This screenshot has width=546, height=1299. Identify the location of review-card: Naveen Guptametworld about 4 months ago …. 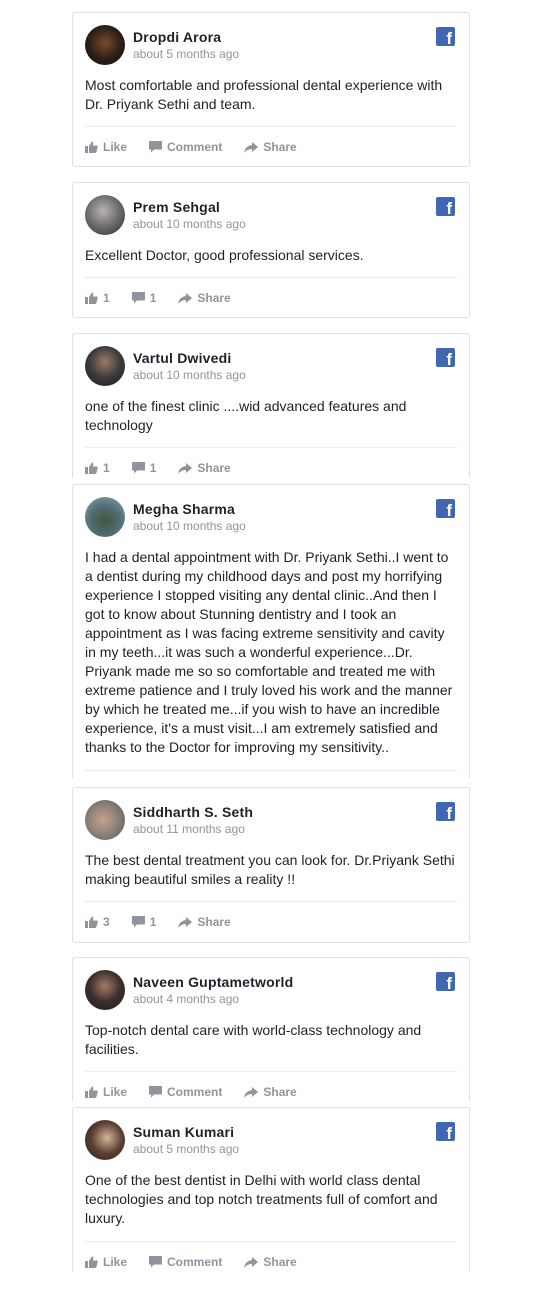
(271, 1029).